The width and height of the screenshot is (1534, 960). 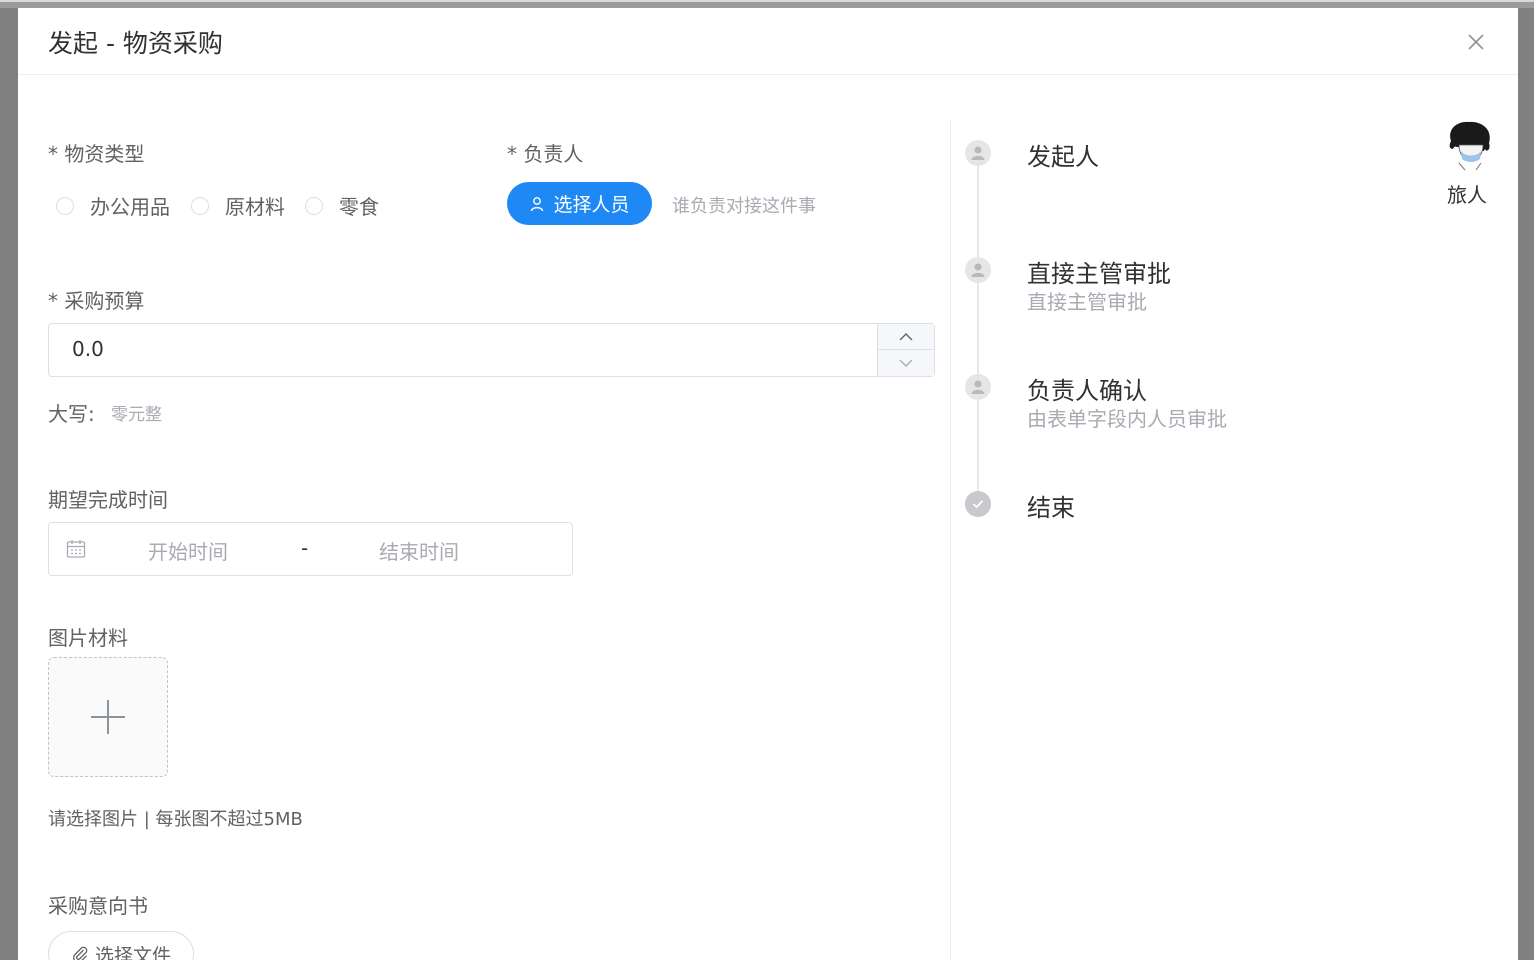 I want to click on chevron-down-icon, so click(x=906, y=363).